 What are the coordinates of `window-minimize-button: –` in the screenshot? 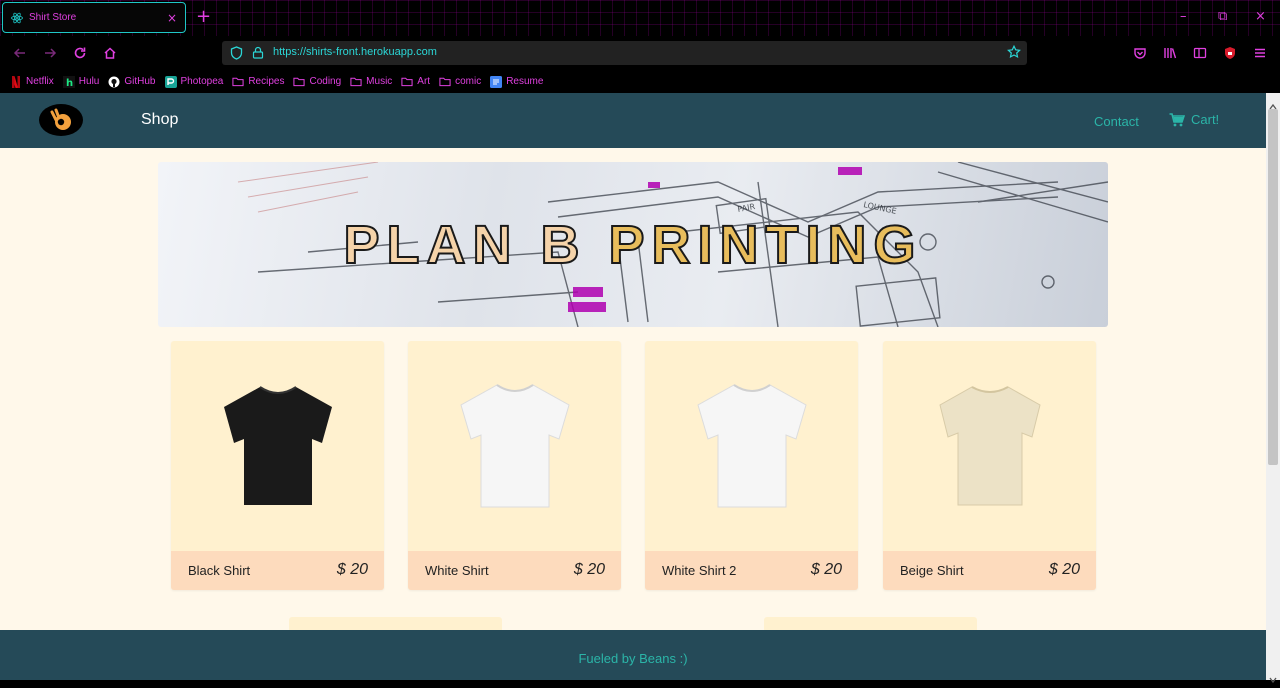 It's located at (1183, 17).